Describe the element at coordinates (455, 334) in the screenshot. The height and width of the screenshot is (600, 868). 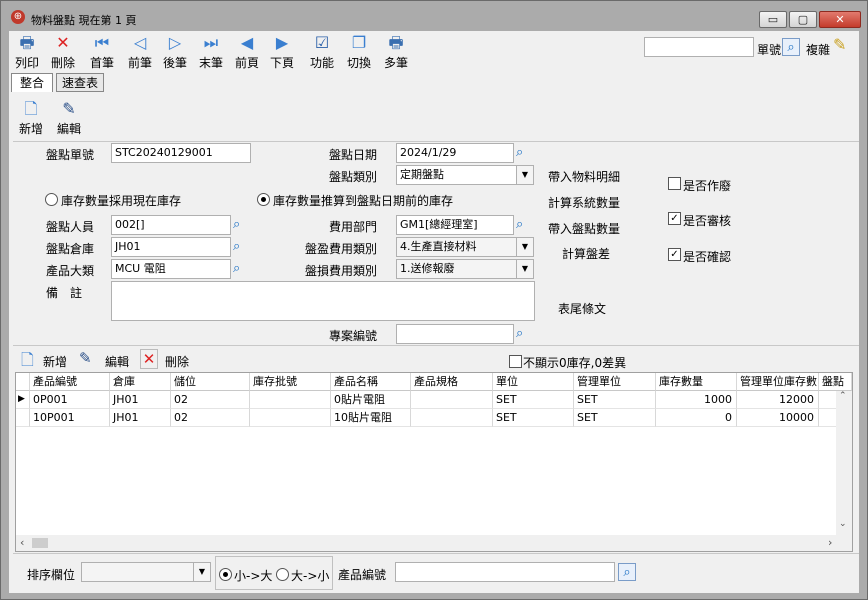
I see `project-field` at that location.